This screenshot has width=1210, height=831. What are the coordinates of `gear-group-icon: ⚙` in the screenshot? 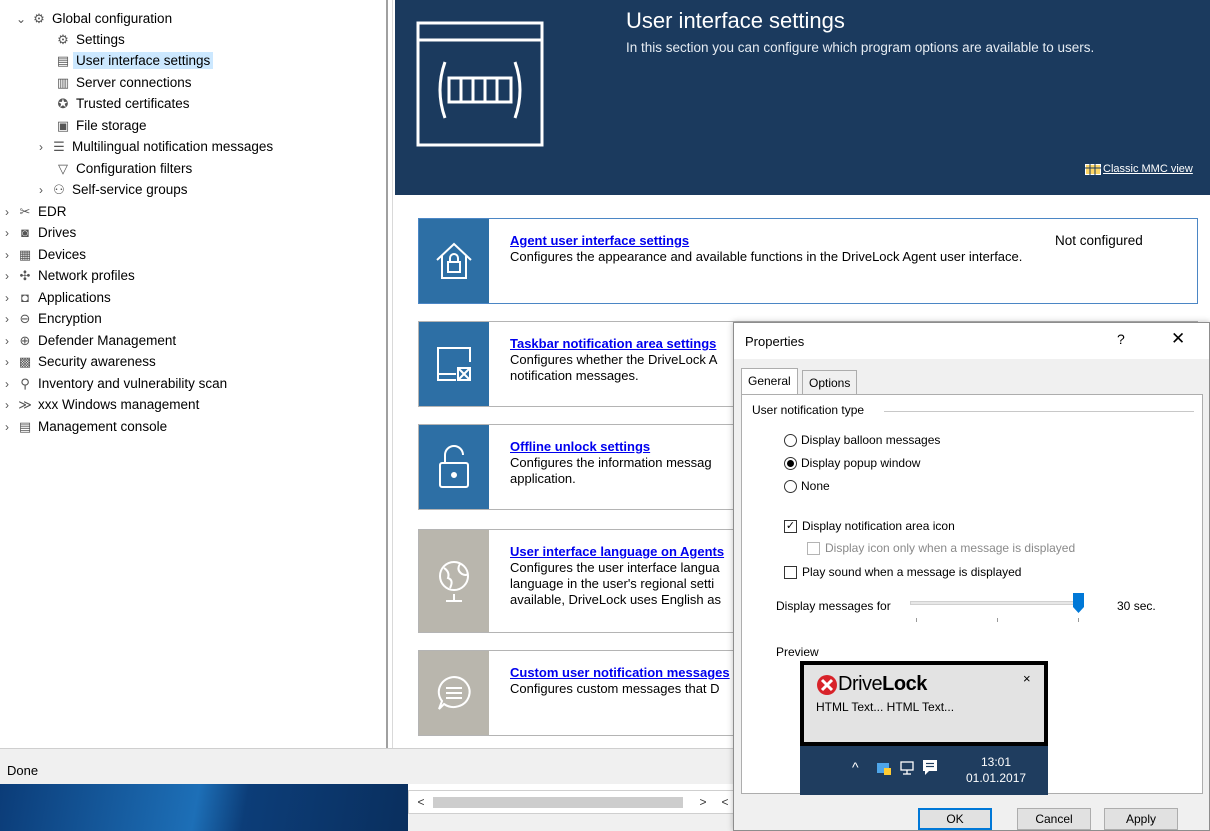 It's located at (39, 18).